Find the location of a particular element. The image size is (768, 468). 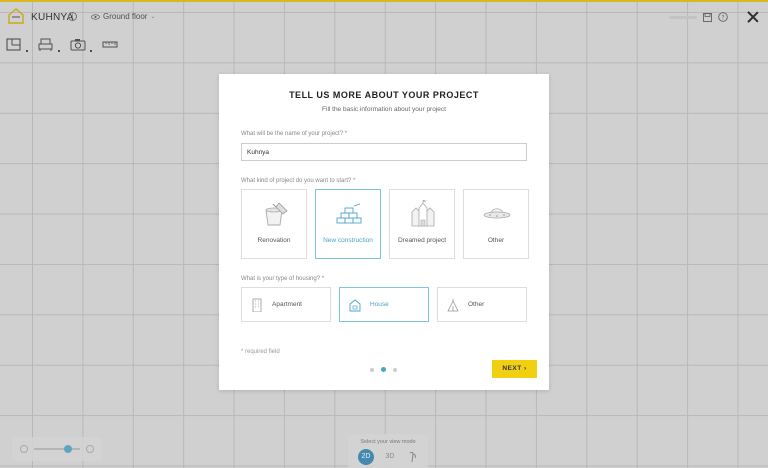

housing-label: Apartment is located at coordinates (287, 304).